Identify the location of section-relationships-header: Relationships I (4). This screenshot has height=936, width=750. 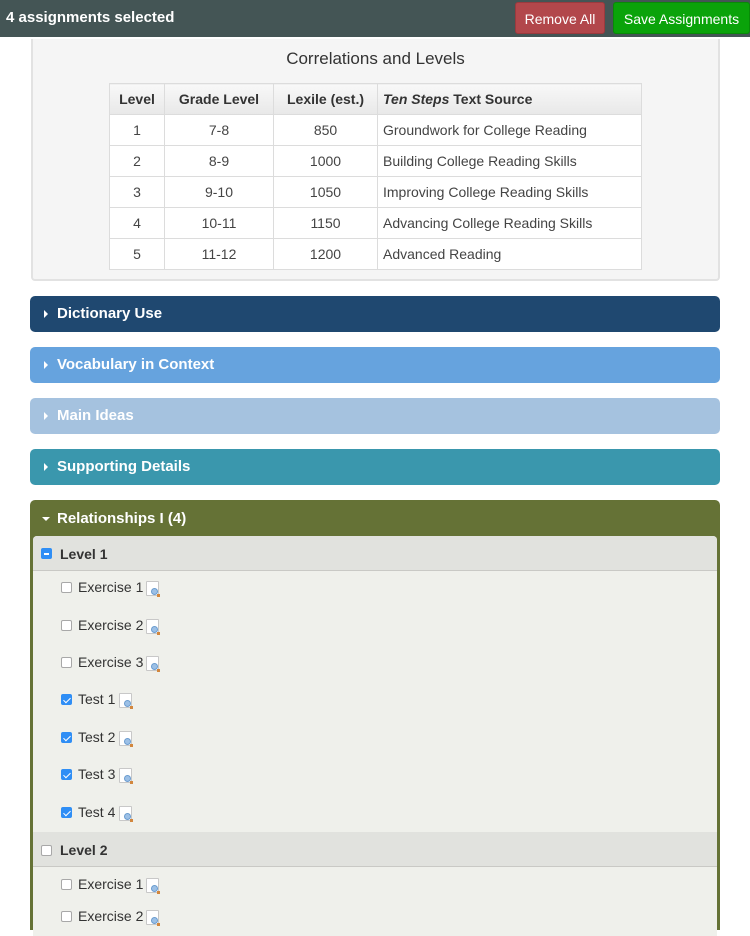
(375, 518).